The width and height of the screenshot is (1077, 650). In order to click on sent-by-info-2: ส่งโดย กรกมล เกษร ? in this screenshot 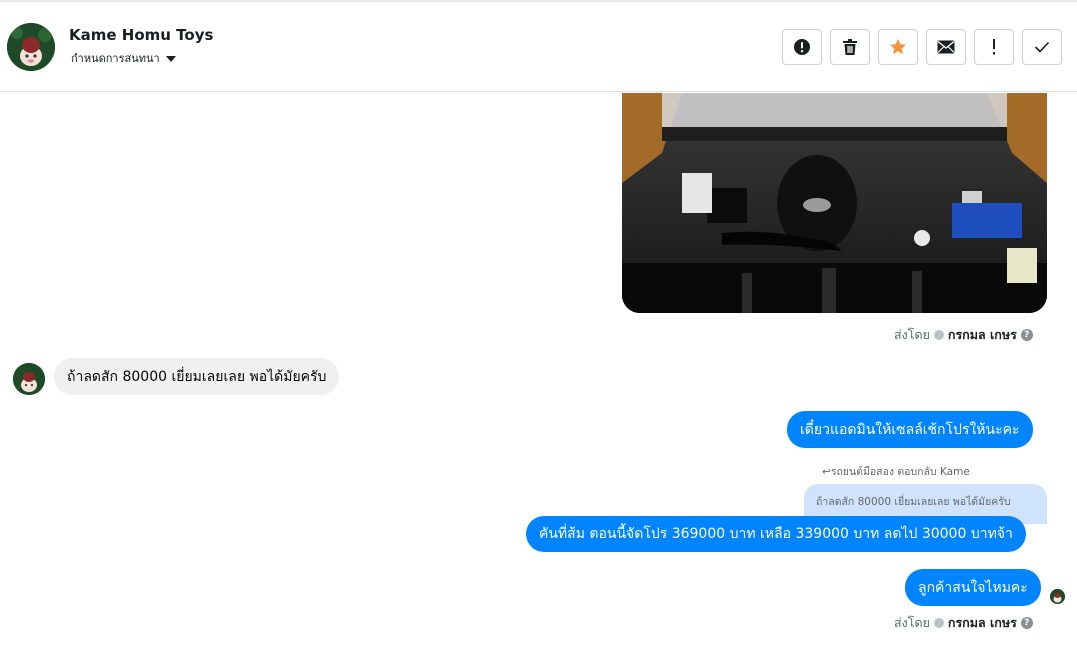, I will do `click(963, 623)`.